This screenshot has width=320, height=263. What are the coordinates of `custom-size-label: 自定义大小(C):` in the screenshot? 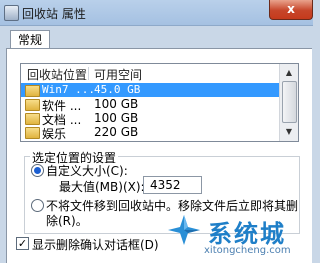 It's located at (87, 171).